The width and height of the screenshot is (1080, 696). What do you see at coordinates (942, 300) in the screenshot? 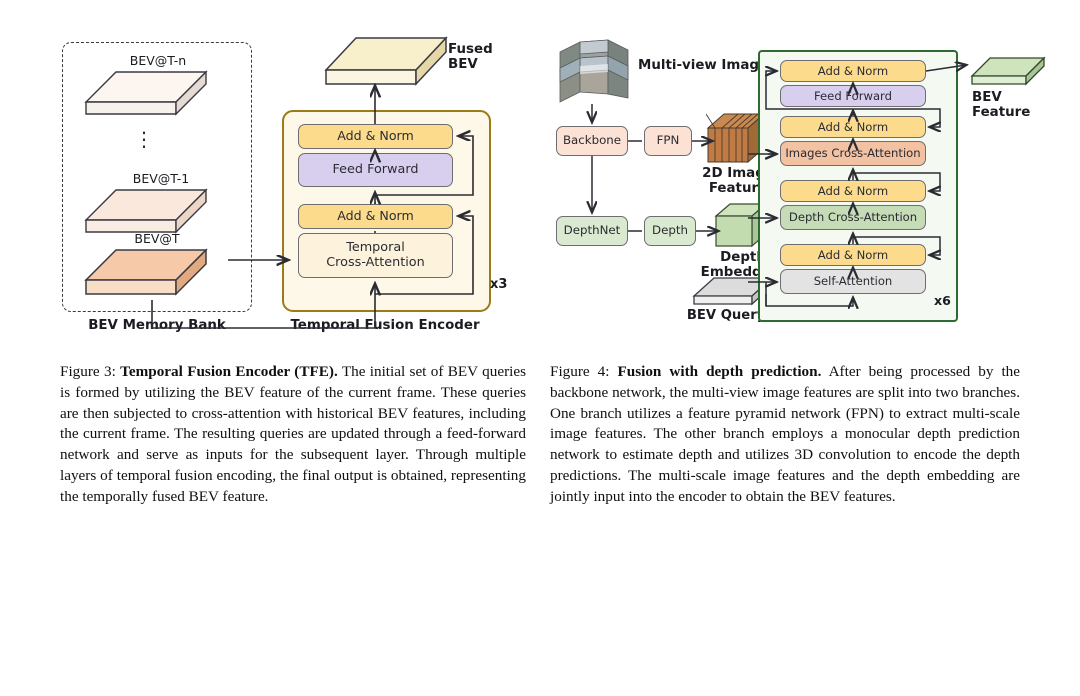
I see `encoder-repeat-x6-label: x6` at bounding box center [942, 300].